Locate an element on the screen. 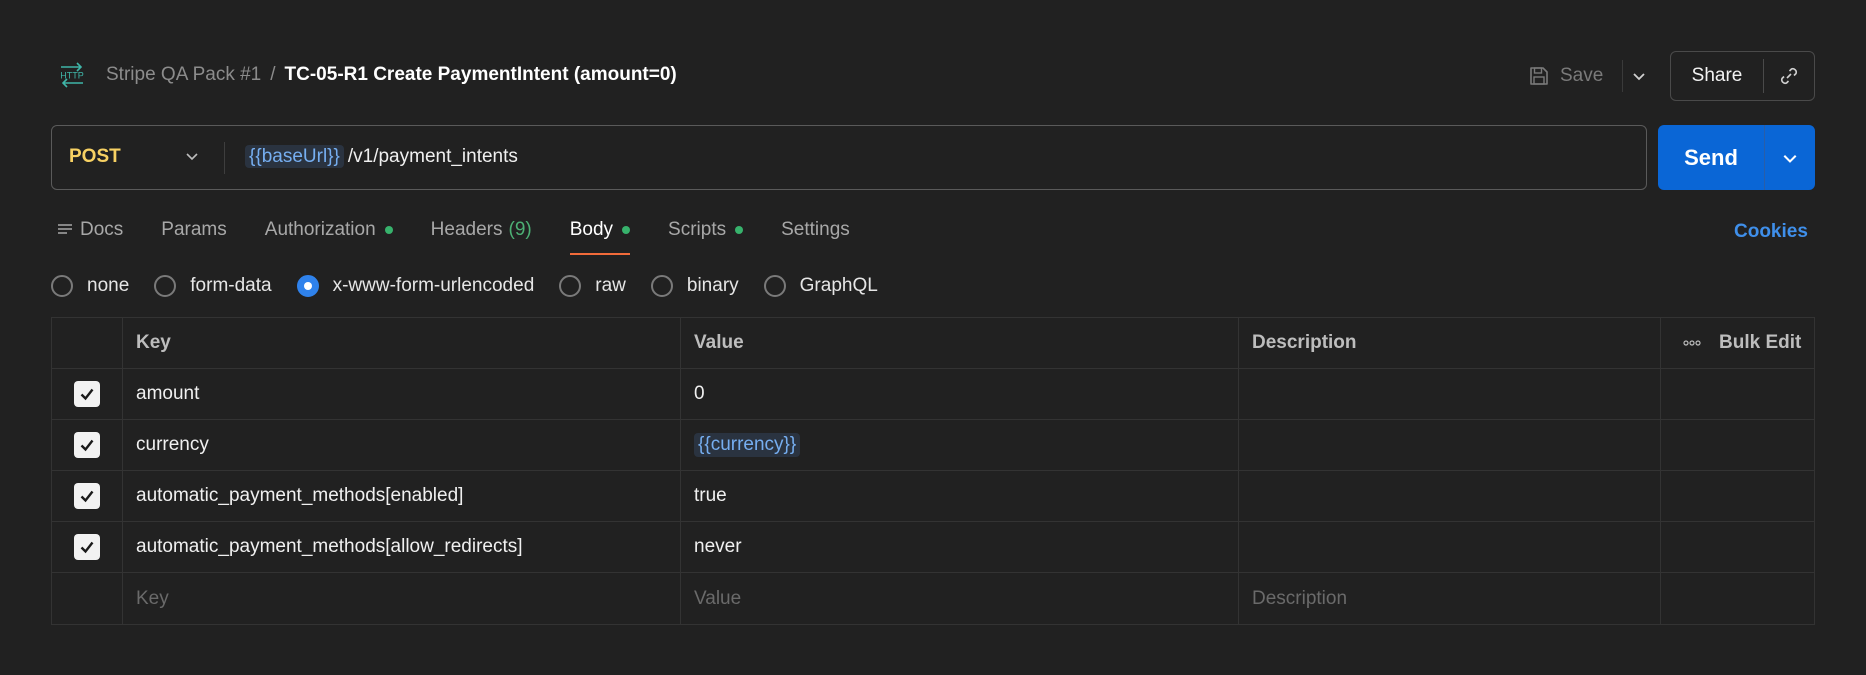 The image size is (1866, 675). send-button: Send is located at coordinates (1711, 157).